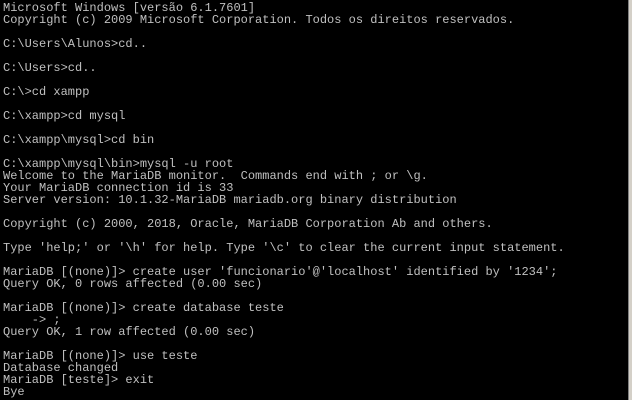 The height and width of the screenshot is (400, 632). What do you see at coordinates (64, 116) in the screenshot?
I see `console-line: C:\xampp>cd mysql` at bounding box center [64, 116].